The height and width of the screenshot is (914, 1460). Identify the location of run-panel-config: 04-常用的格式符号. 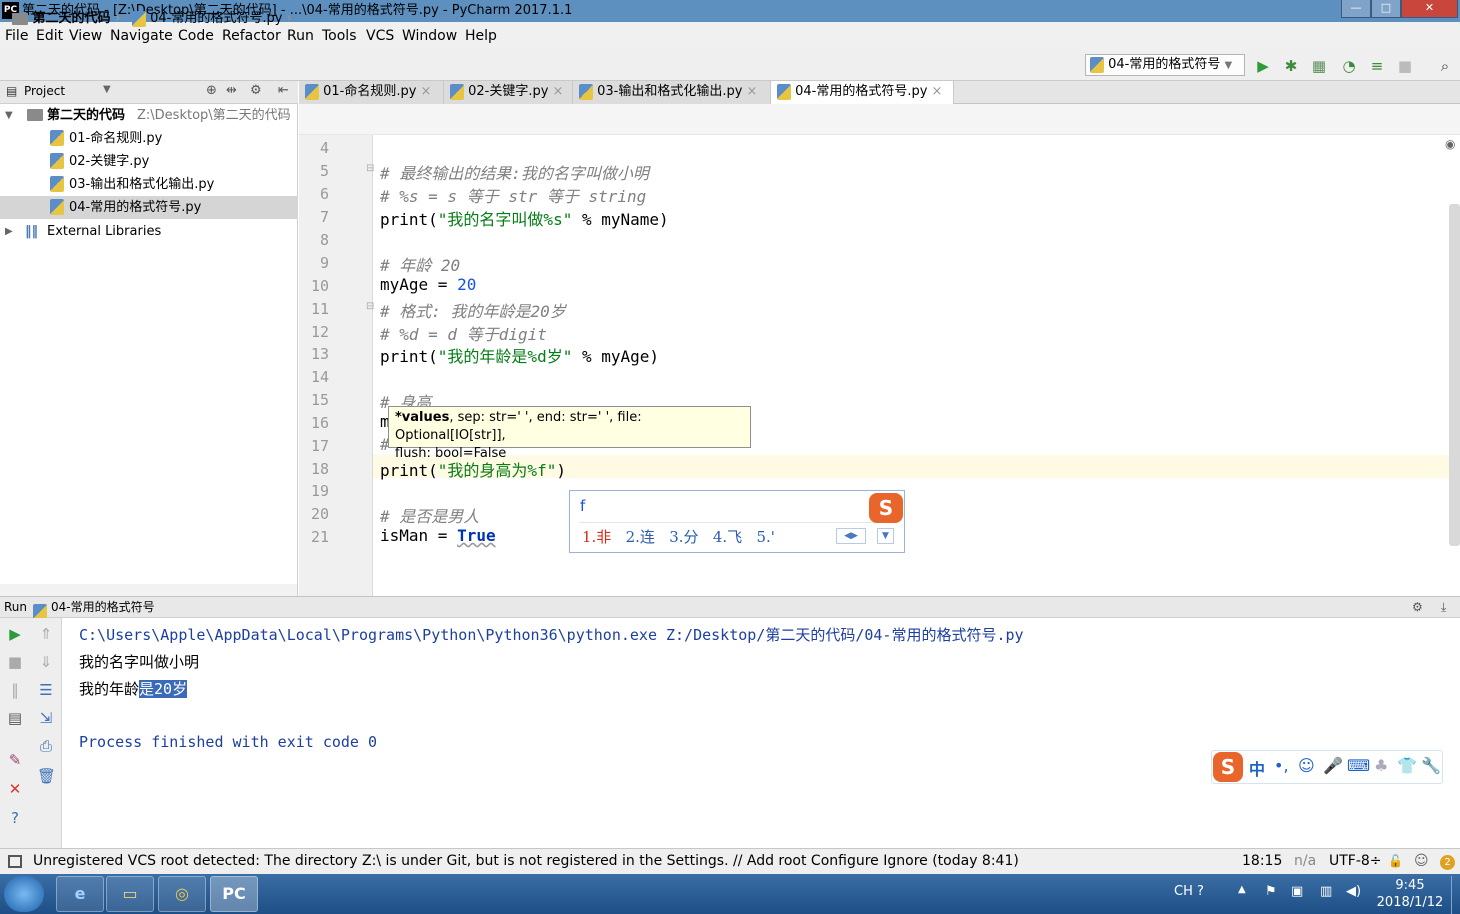
(103, 607).